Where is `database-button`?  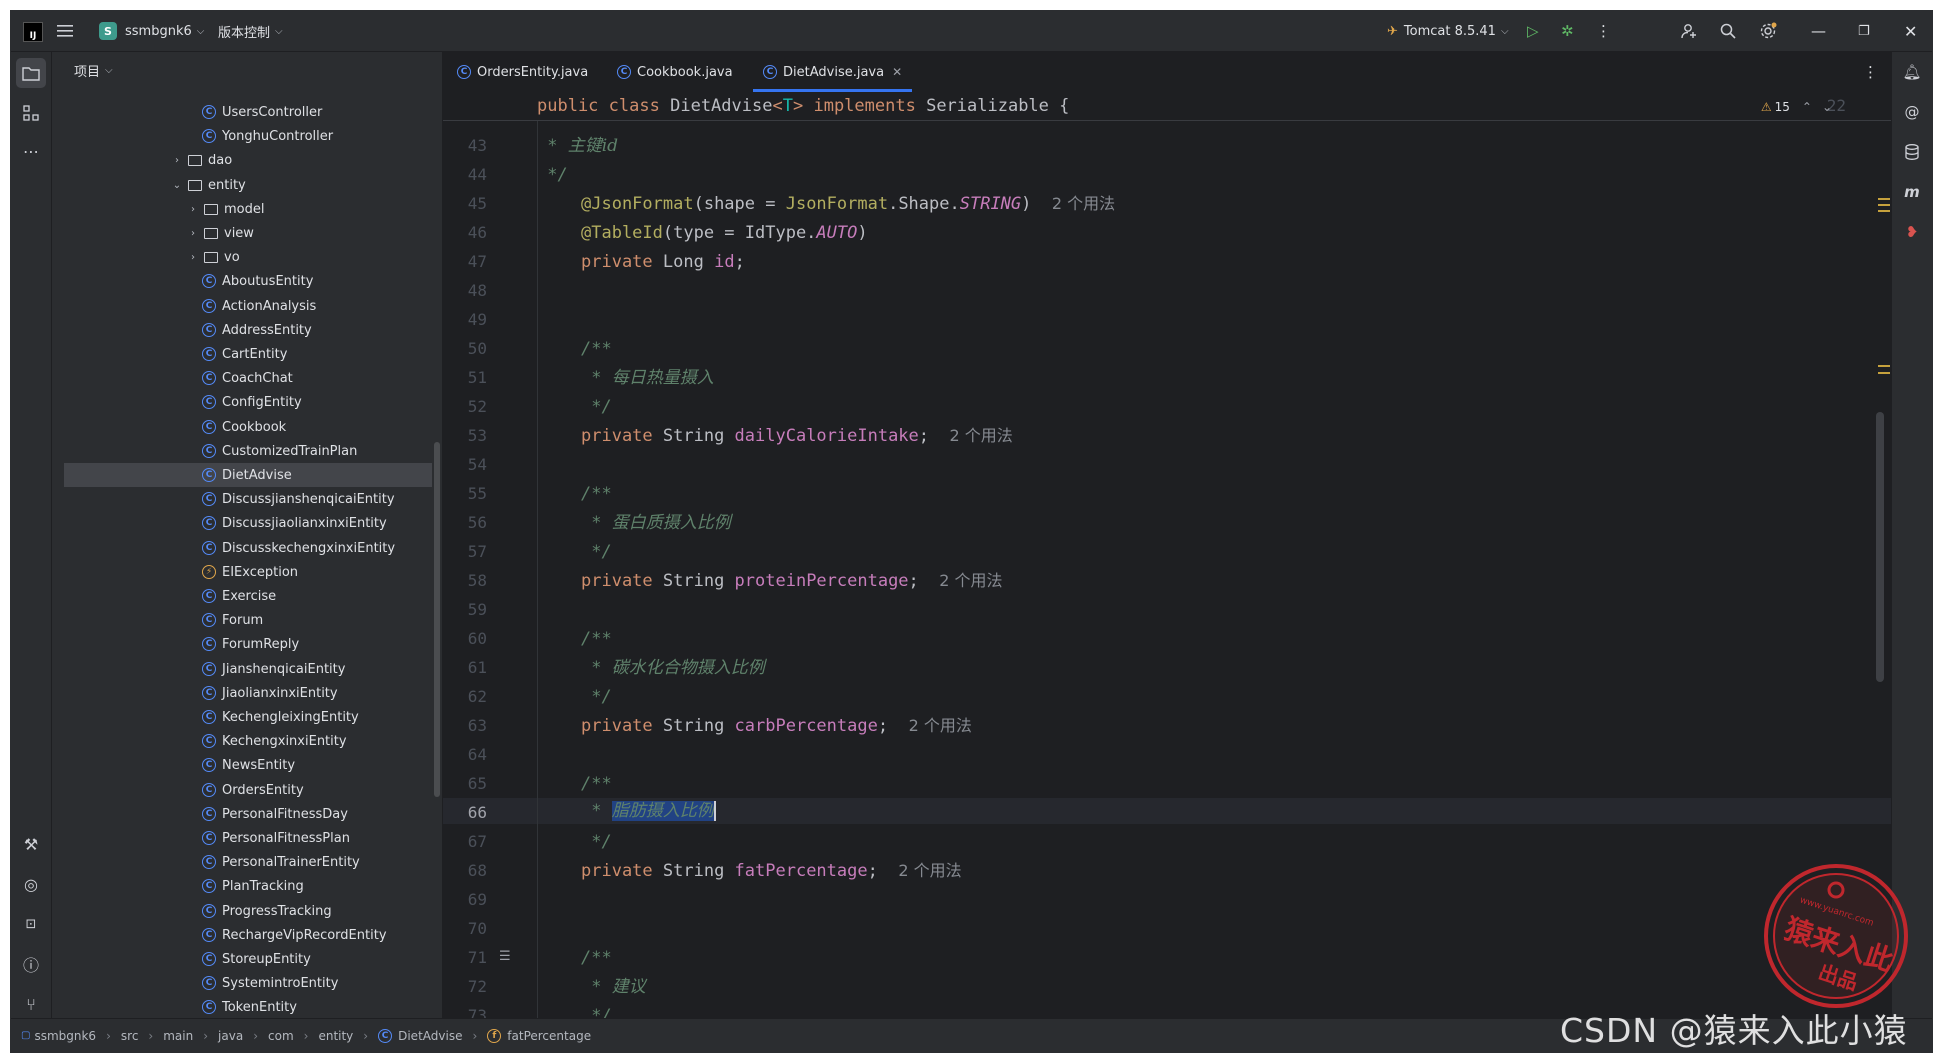 database-button is located at coordinates (1912, 152).